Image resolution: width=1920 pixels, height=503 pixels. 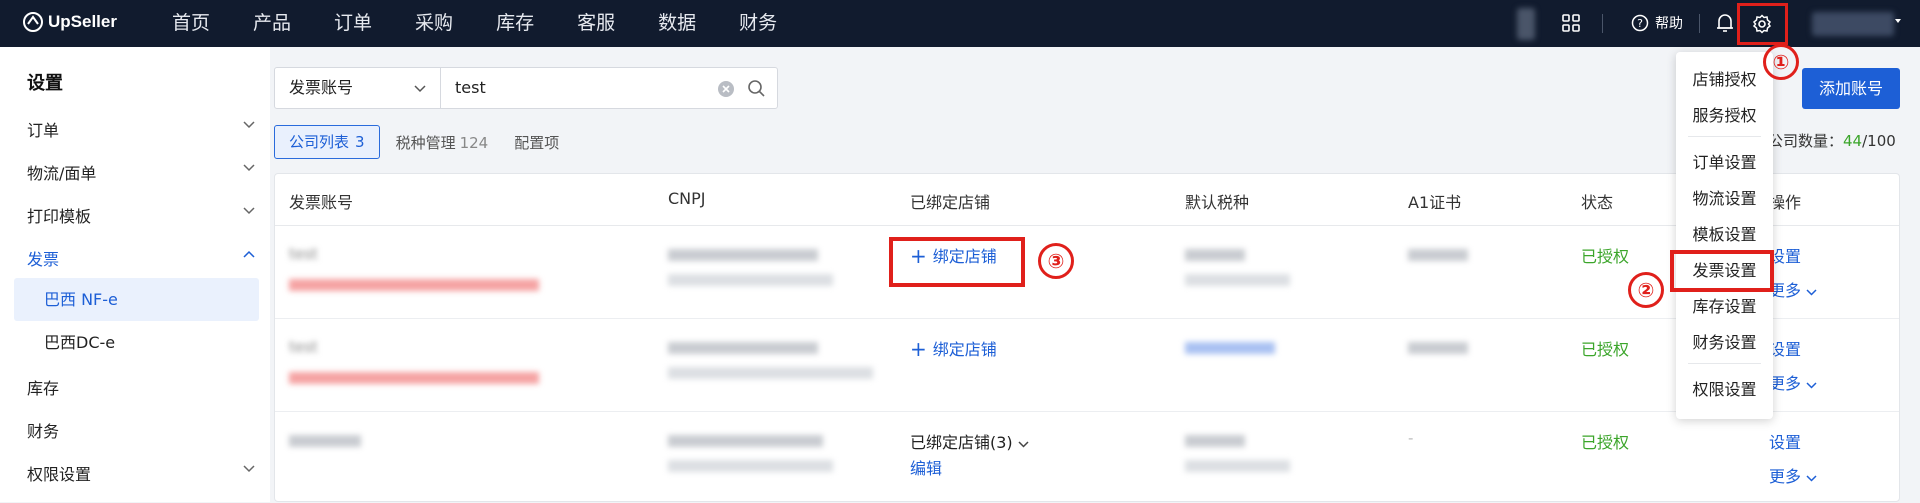 What do you see at coordinates (953, 348) in the screenshot?
I see `bind-store-link: + 绑定店铺` at bounding box center [953, 348].